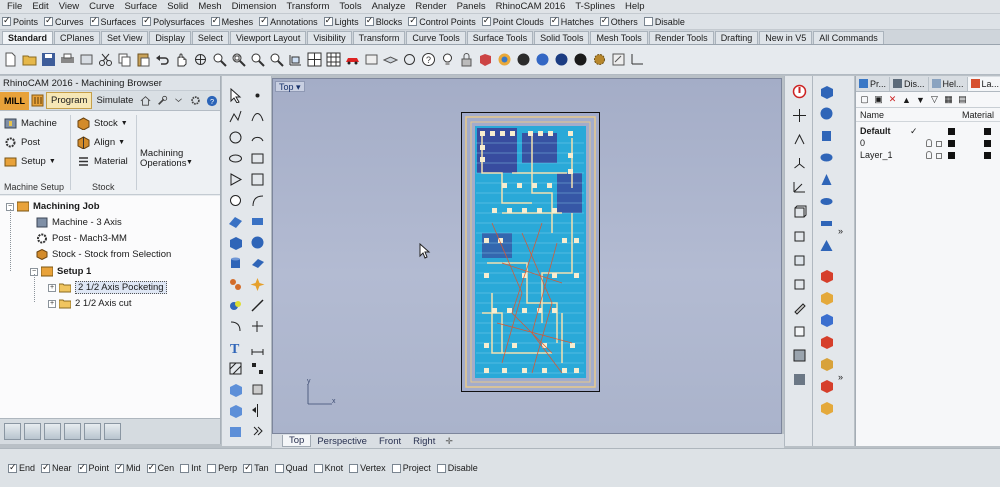 The width and height of the screenshot is (1000, 487). Describe the element at coordinates (103, 254) in the screenshot. I see `tree-node-stock: Stock - Stock from Selection` at that location.